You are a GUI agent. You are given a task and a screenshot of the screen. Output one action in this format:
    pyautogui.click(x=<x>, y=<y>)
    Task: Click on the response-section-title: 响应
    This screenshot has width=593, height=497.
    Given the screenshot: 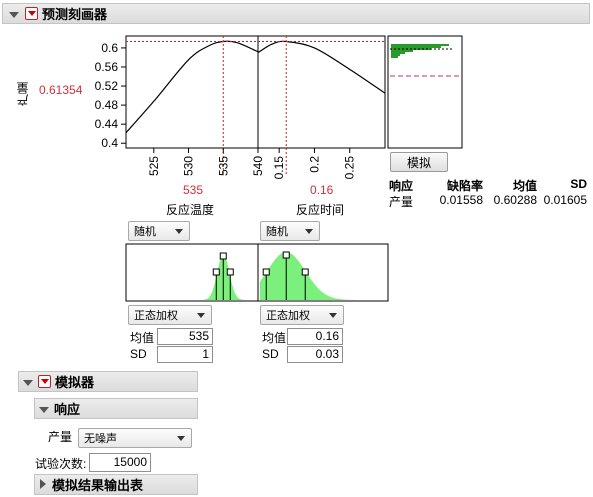 What is the action you would take?
    pyautogui.click(x=67, y=409)
    